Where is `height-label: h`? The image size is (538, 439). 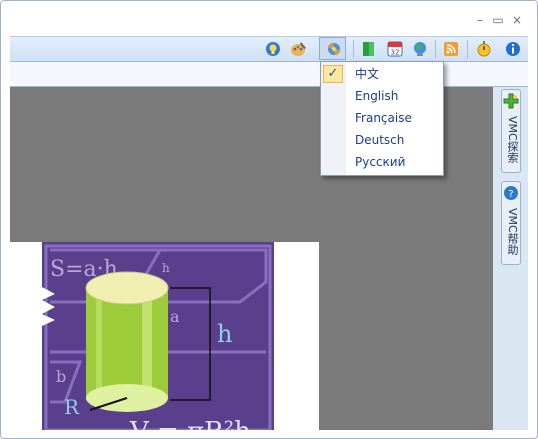
height-label: h is located at coordinates (224, 334).